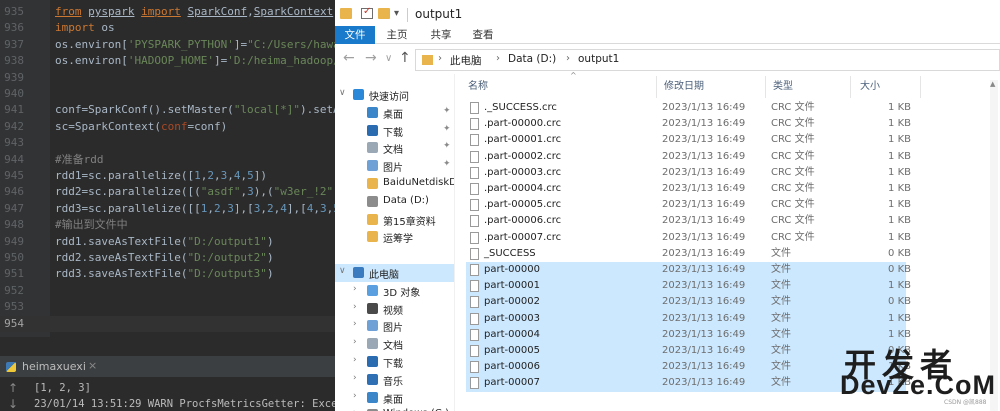 This screenshot has width=1000, height=411. I want to click on code-line: 954, so click(167, 323).